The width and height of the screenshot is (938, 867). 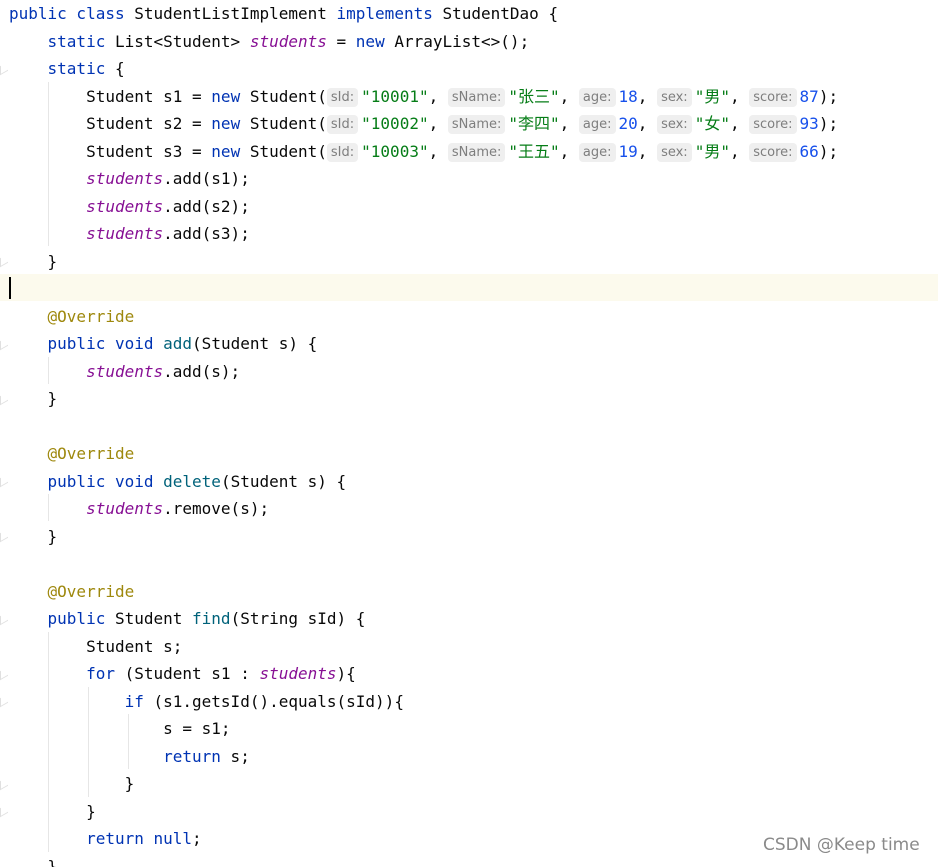 I want to click on code-line: s = s1;, so click(x=119, y=728).